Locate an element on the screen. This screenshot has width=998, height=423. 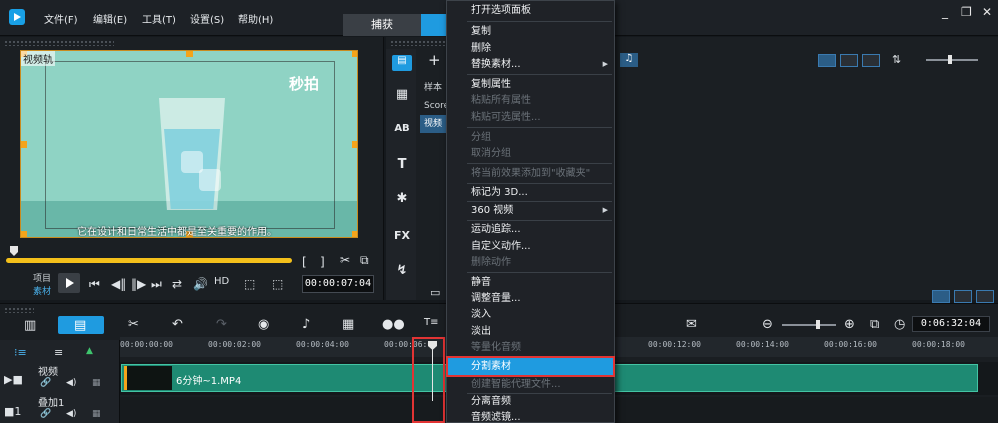
mode-clip: 素材 is located at coordinates (42, 290).